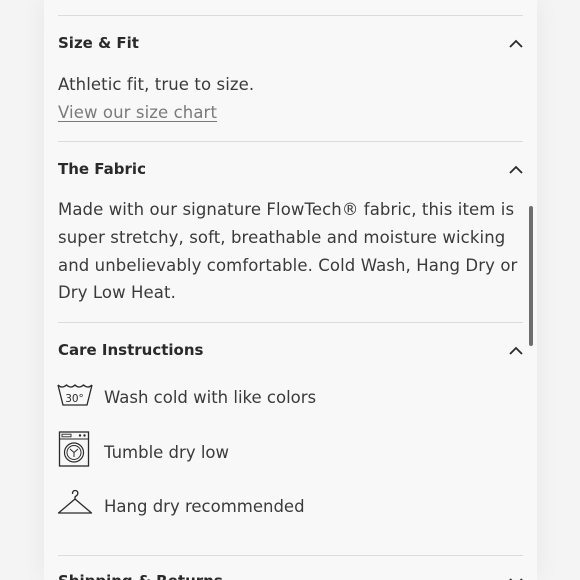 The width and height of the screenshot is (580, 580). What do you see at coordinates (531, 276) in the screenshot?
I see `scrollbar-thumb` at bounding box center [531, 276].